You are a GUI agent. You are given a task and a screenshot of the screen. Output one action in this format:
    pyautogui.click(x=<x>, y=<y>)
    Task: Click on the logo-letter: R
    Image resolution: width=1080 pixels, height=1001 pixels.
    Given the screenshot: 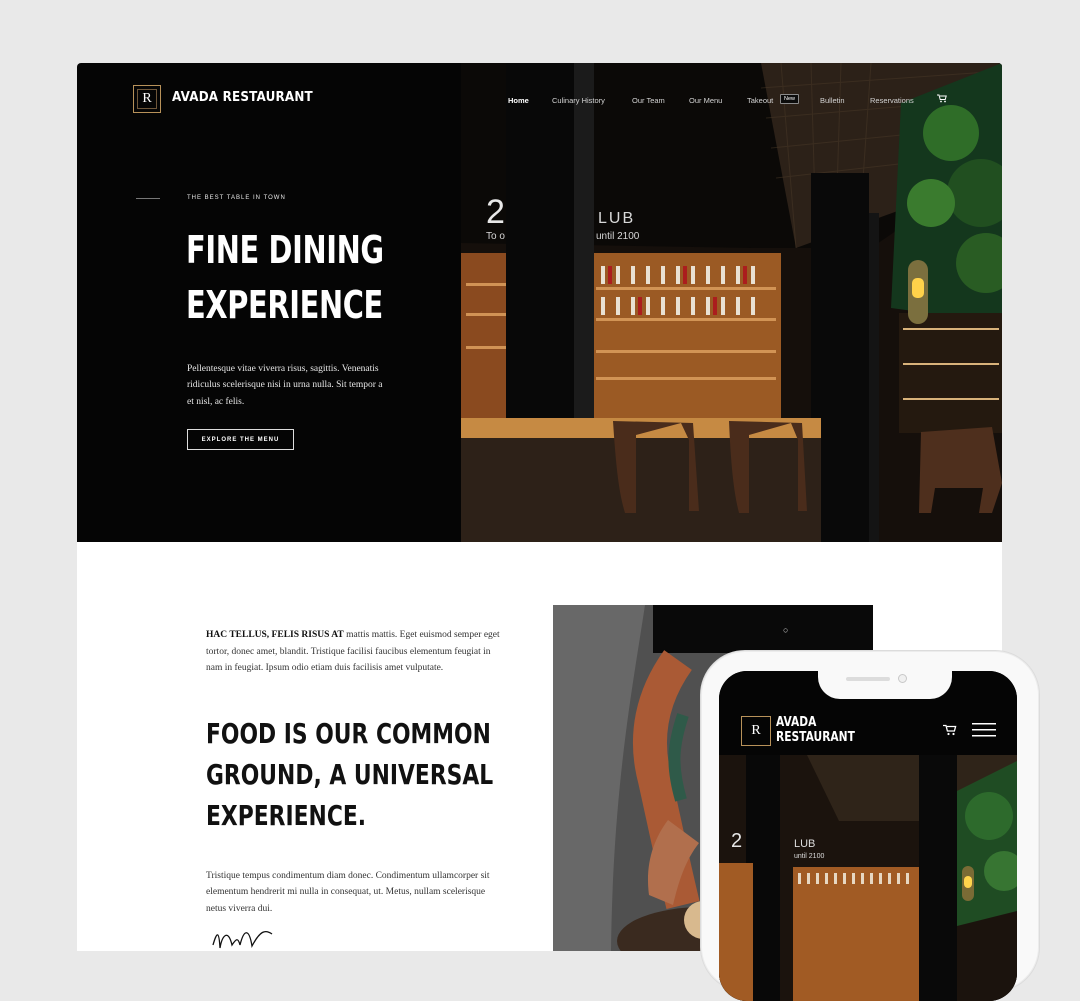 What is the action you would take?
    pyautogui.click(x=147, y=98)
    